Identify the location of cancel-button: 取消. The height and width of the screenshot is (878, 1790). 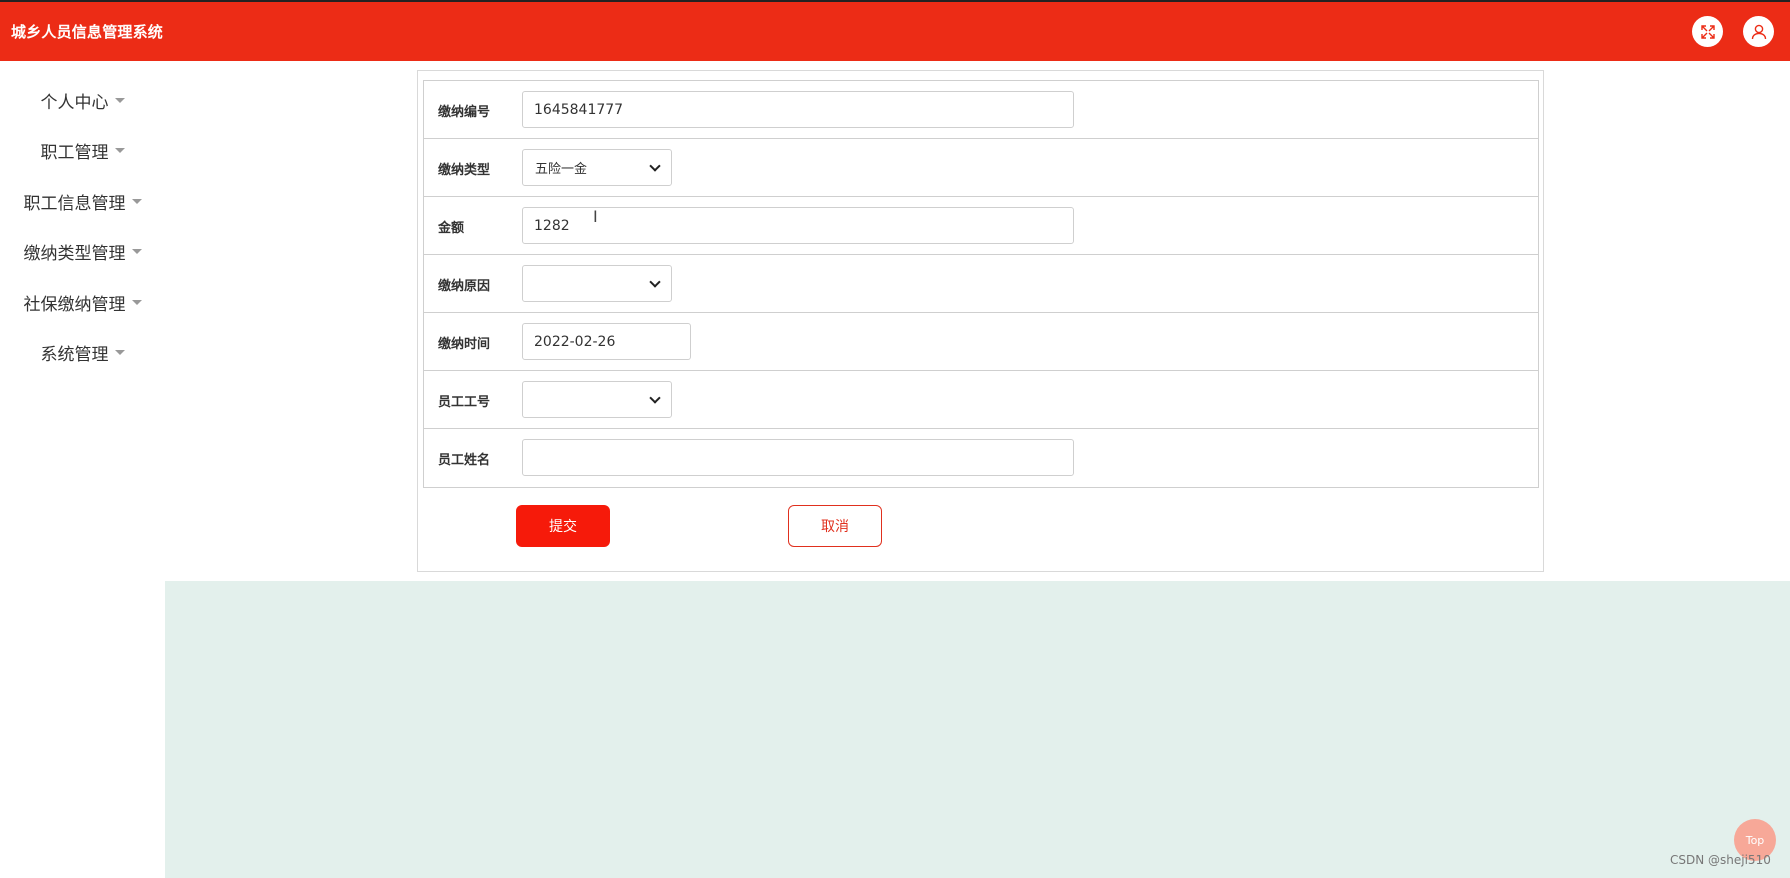
(835, 526).